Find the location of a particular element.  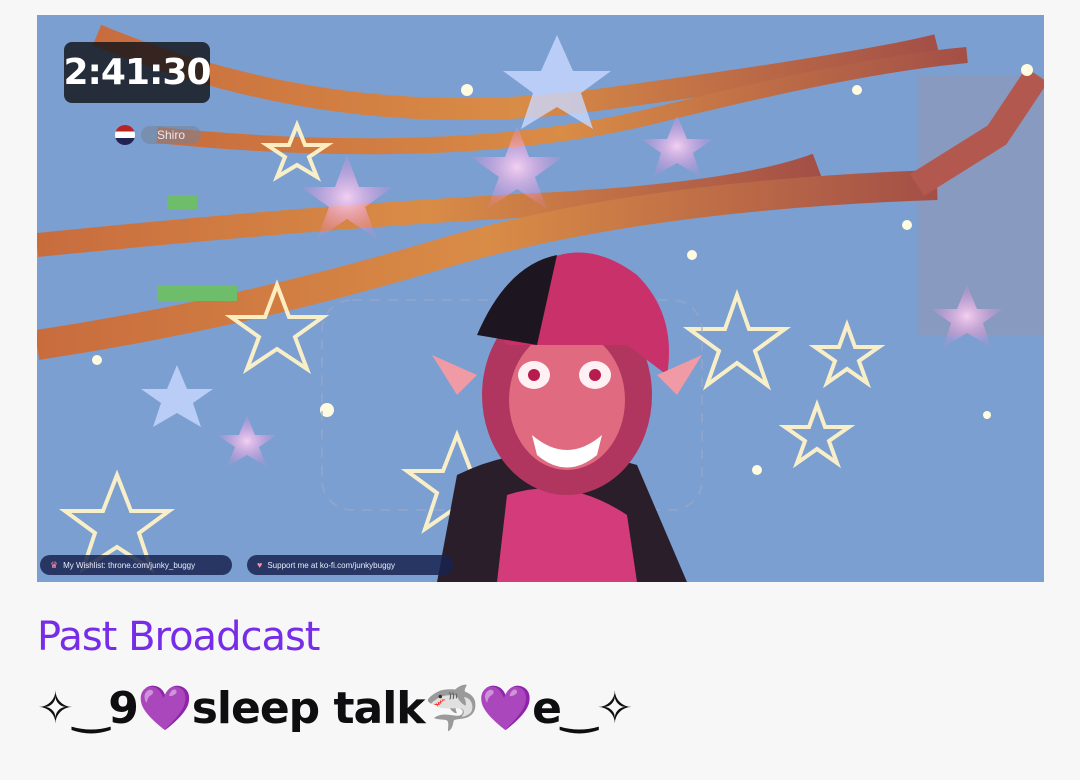

flag-icon is located at coordinates (125, 135).